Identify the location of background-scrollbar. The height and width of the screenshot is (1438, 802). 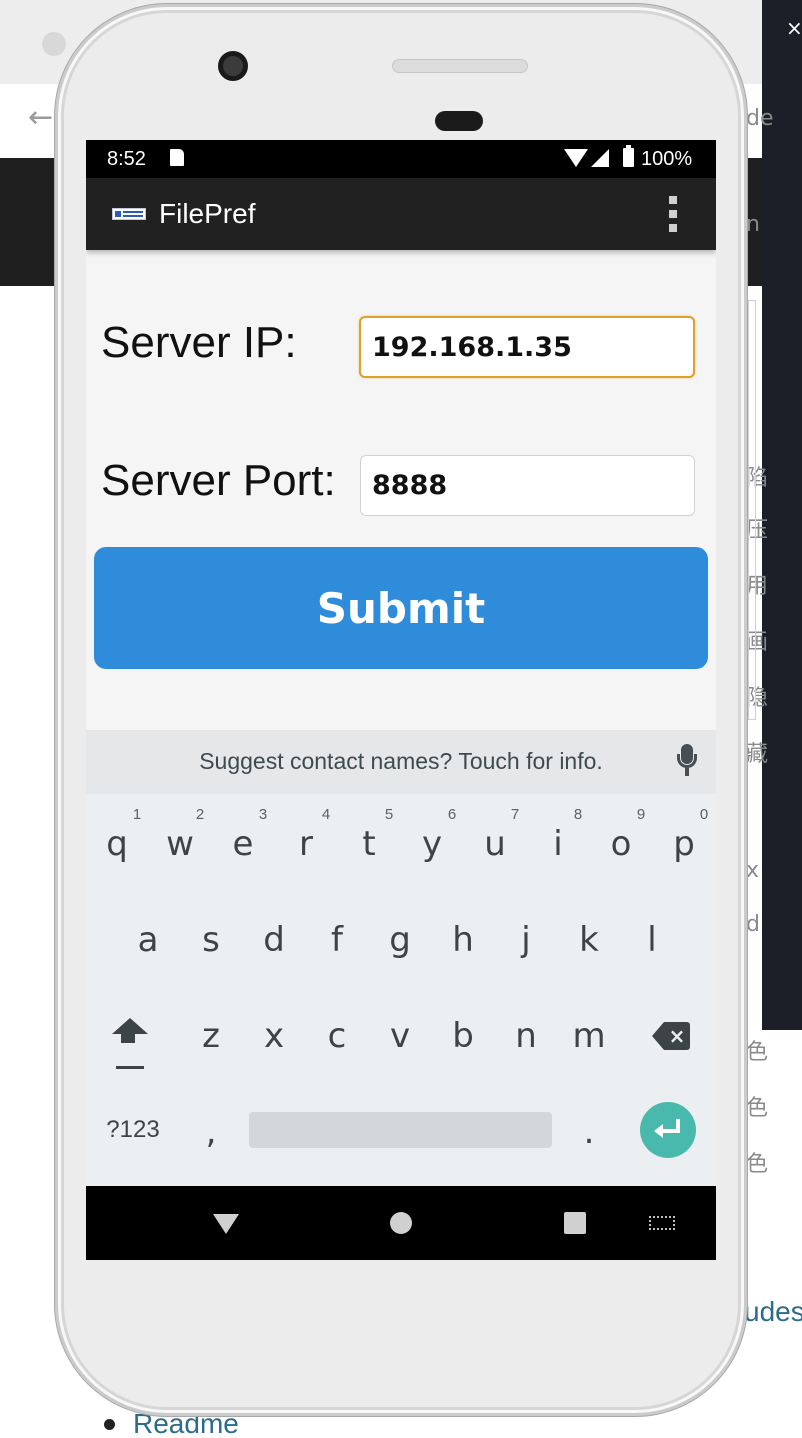
(752, 510).